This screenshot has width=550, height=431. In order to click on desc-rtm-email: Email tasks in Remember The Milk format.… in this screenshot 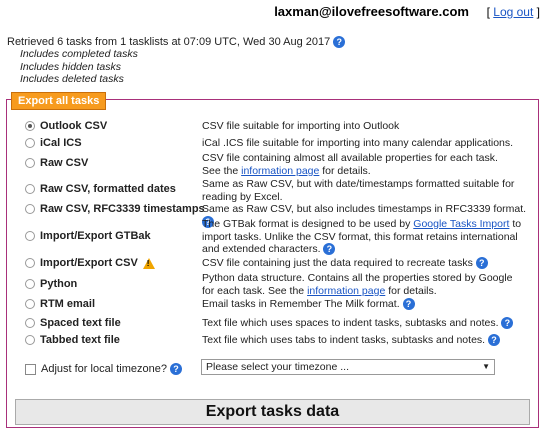, I will do `click(364, 304)`.